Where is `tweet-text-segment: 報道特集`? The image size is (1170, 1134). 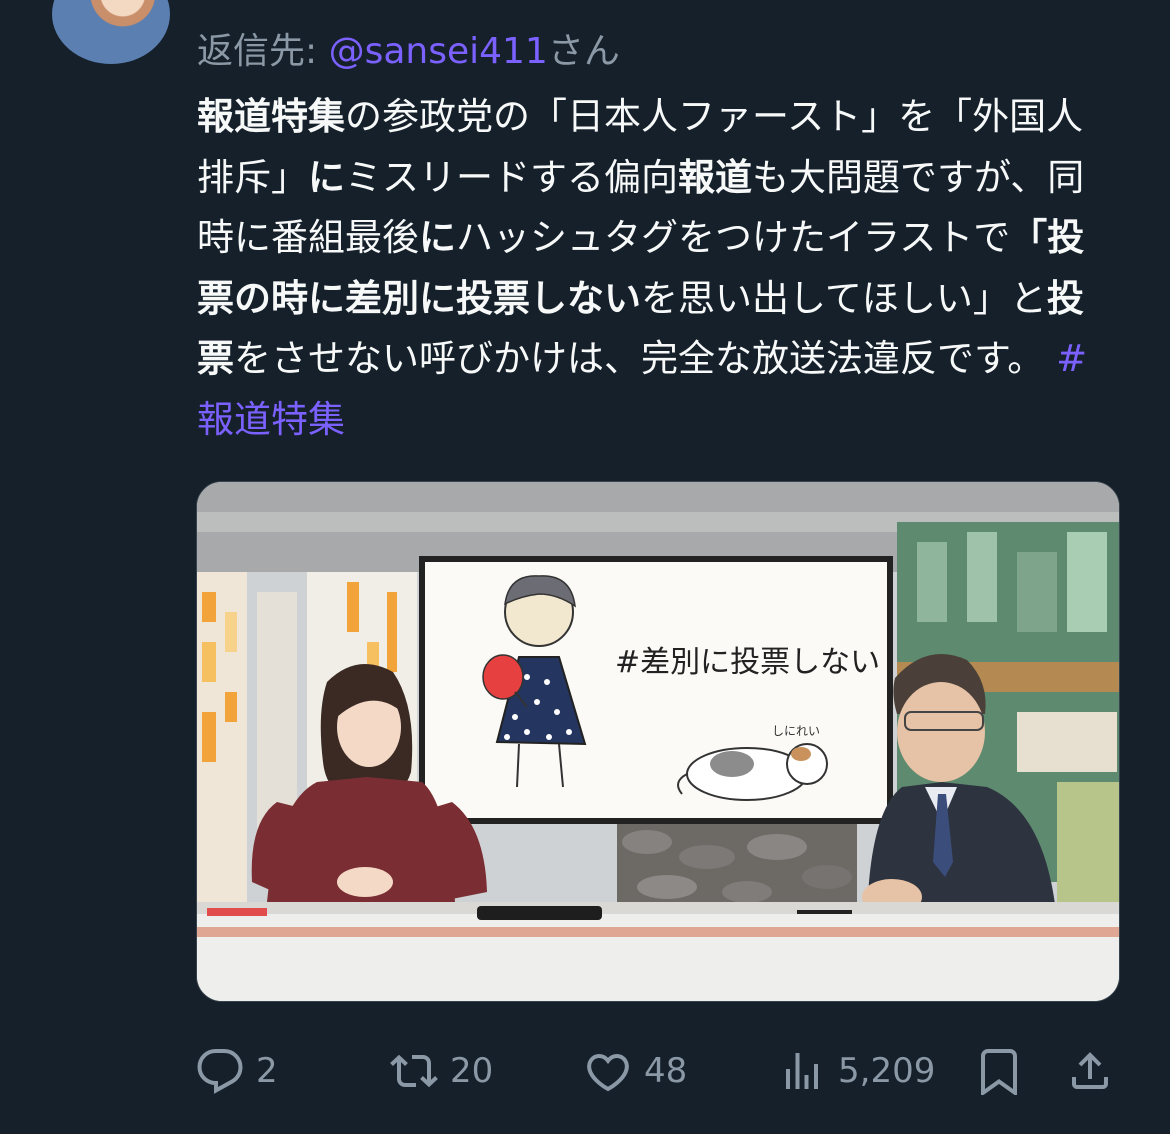
tweet-text-segment: 報道特集 is located at coordinates (271, 116).